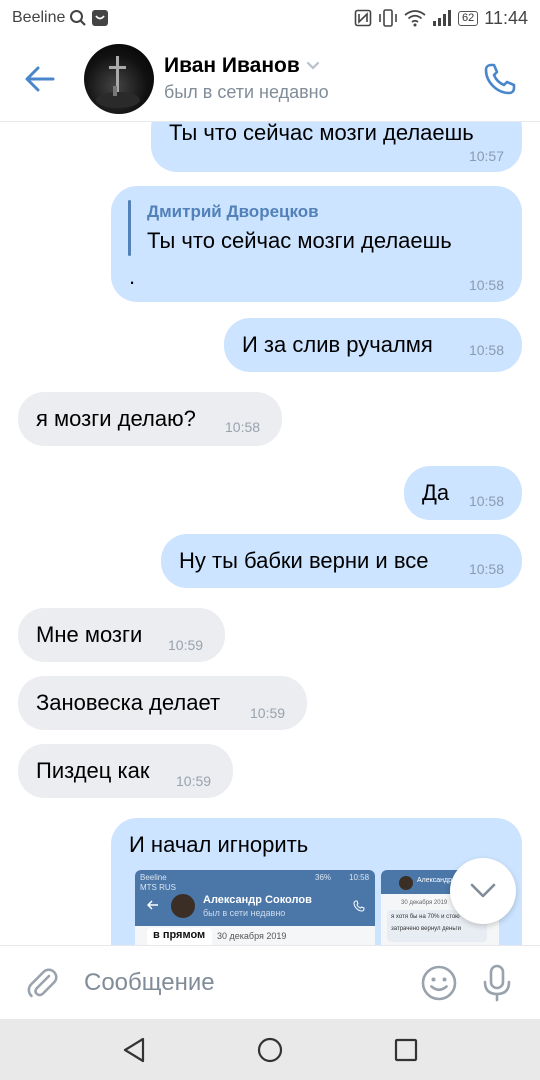 The height and width of the screenshot is (1080, 540). I want to click on scroll-to-bottom-button, so click(483, 891).